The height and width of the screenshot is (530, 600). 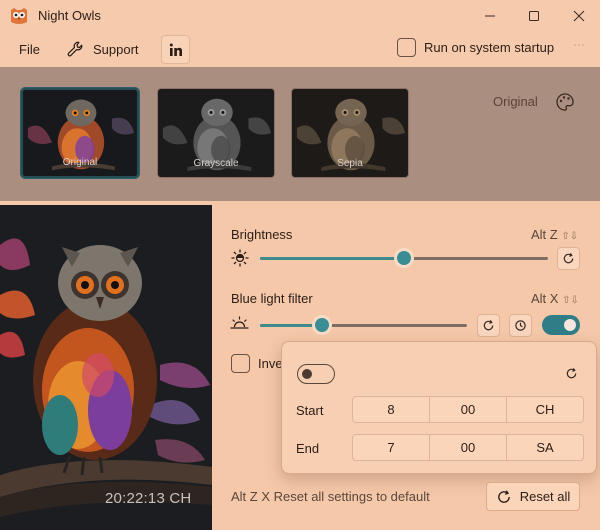 What do you see at coordinates (75, 49) in the screenshot?
I see `wrench-icon` at bounding box center [75, 49].